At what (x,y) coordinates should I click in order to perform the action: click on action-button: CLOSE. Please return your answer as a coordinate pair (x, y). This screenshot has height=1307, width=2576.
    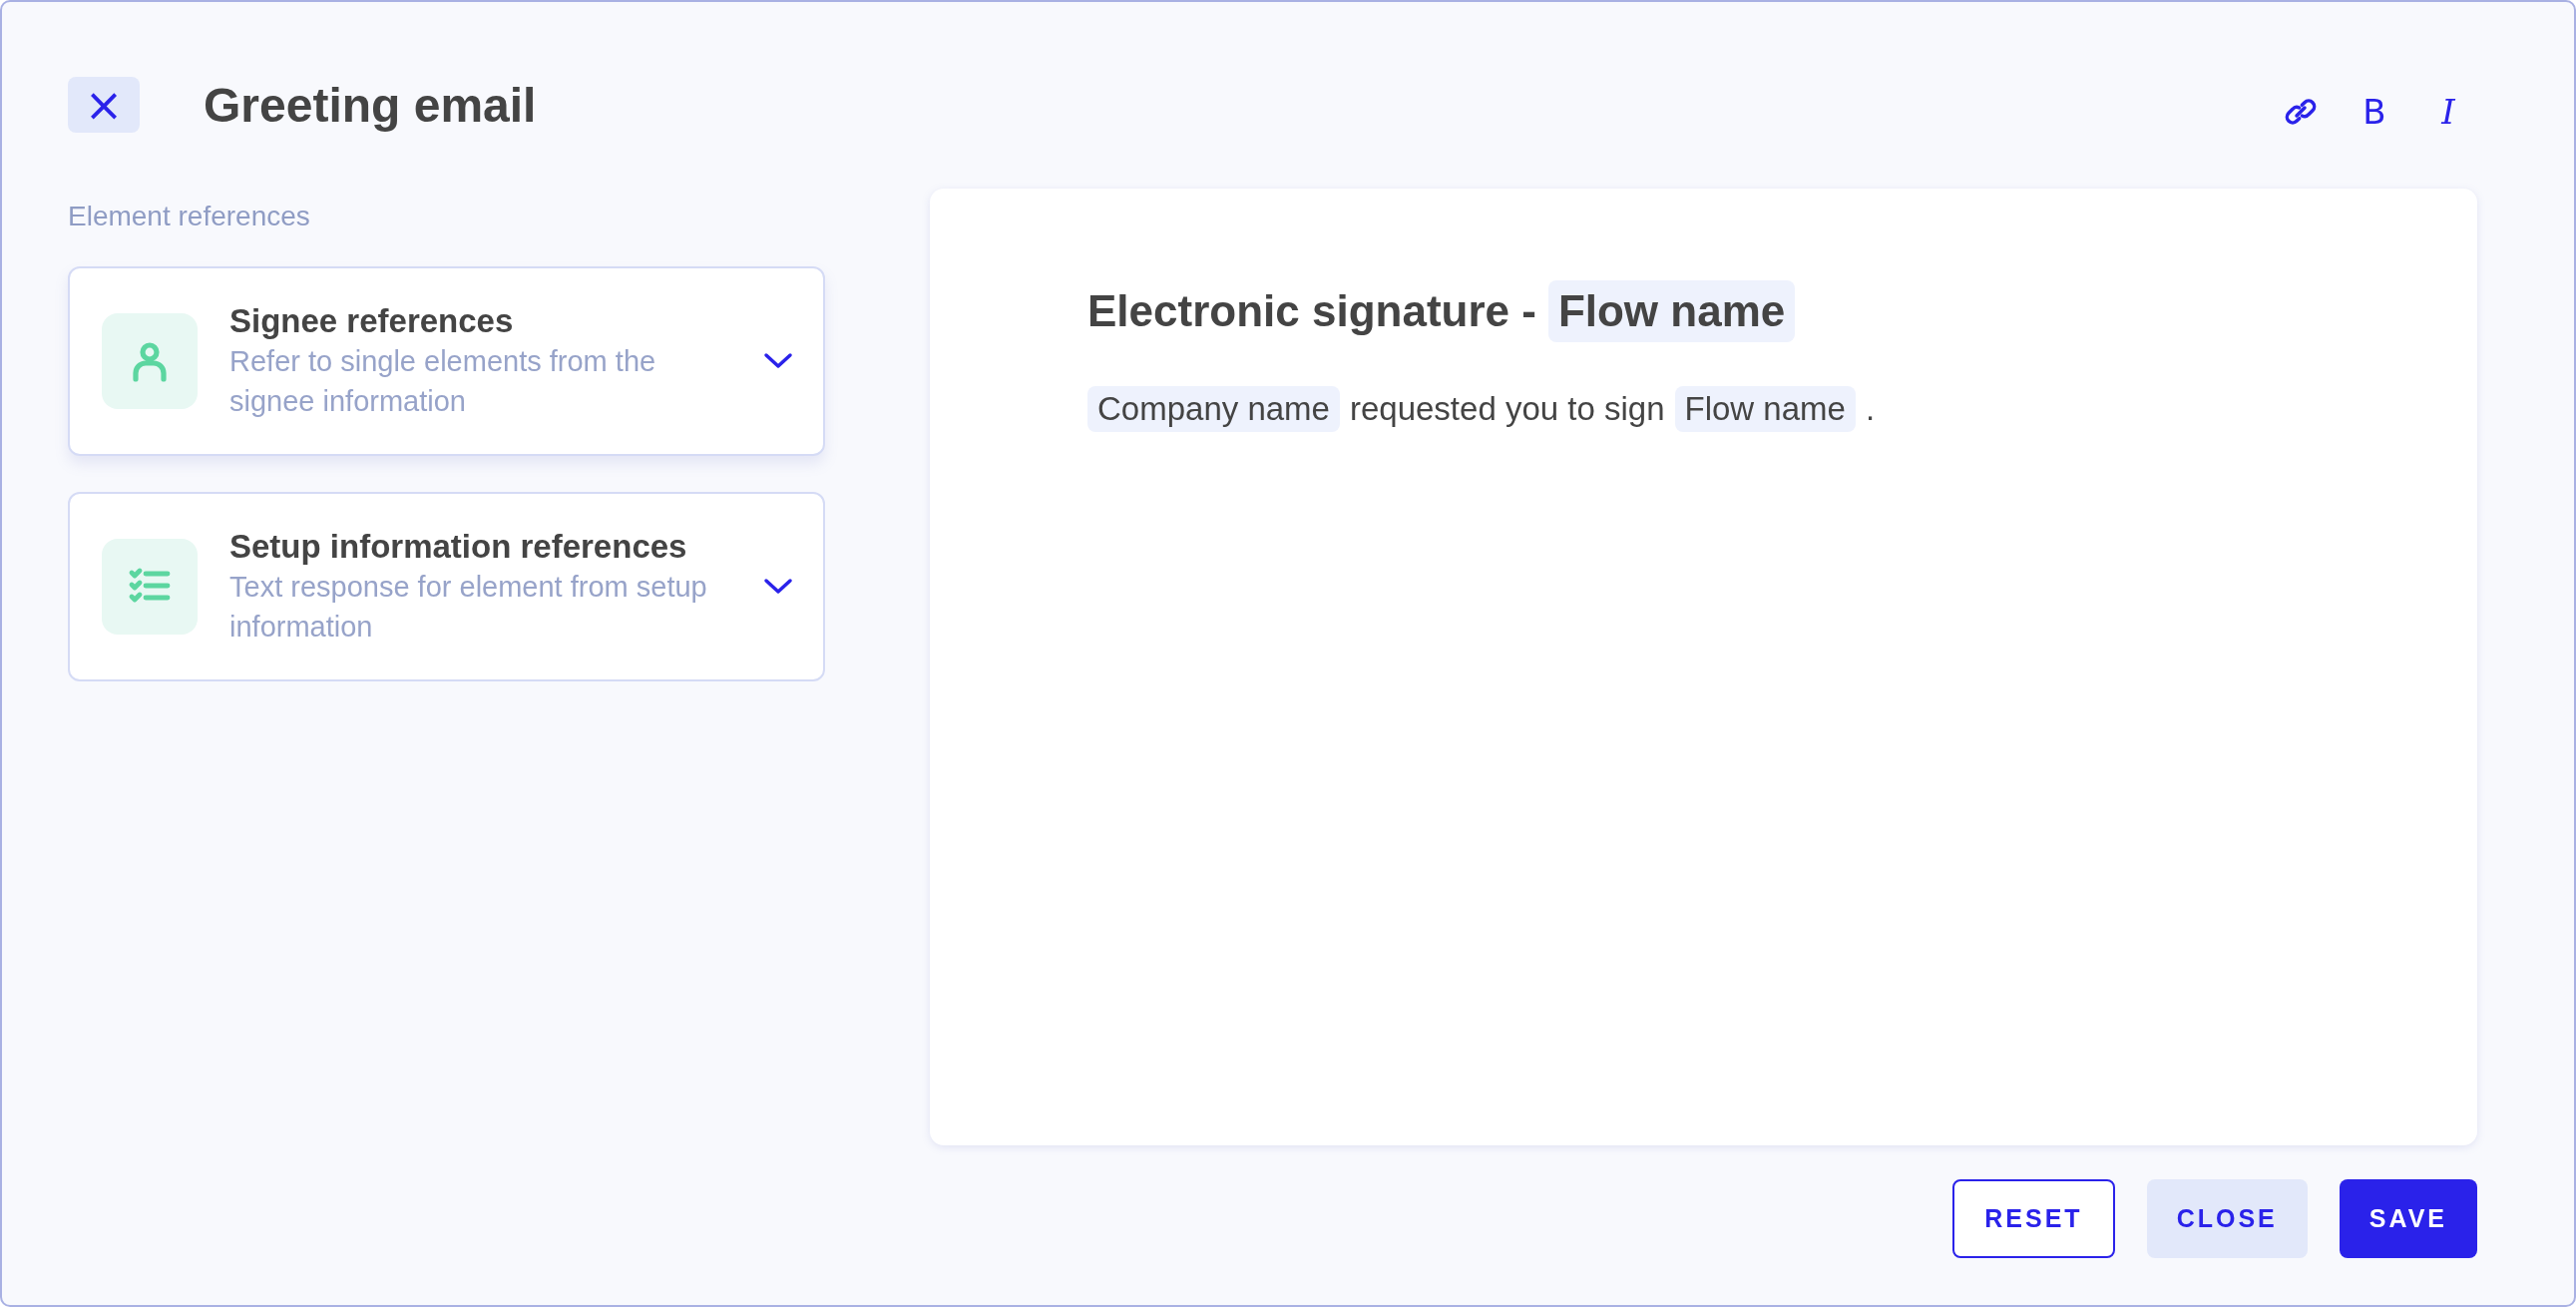
    Looking at the image, I should click on (2227, 1218).